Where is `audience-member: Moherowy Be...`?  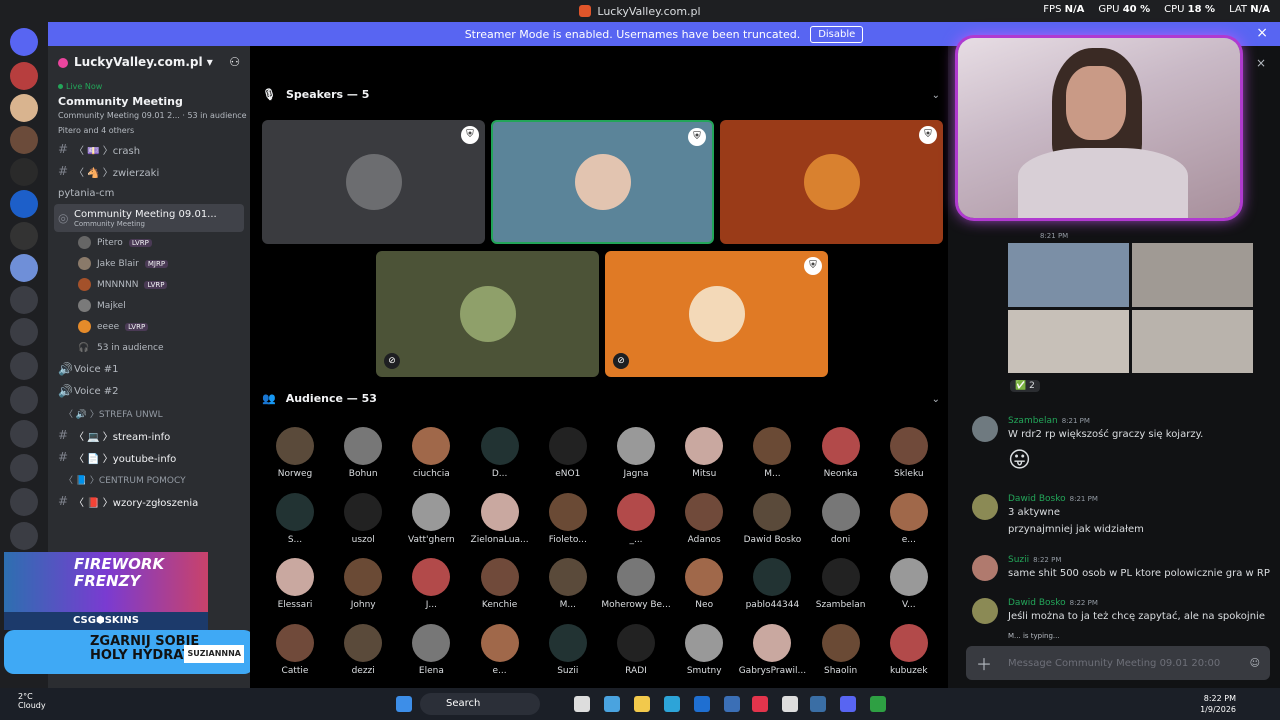
audience-member: Moherowy Be... is located at coordinates (636, 584).